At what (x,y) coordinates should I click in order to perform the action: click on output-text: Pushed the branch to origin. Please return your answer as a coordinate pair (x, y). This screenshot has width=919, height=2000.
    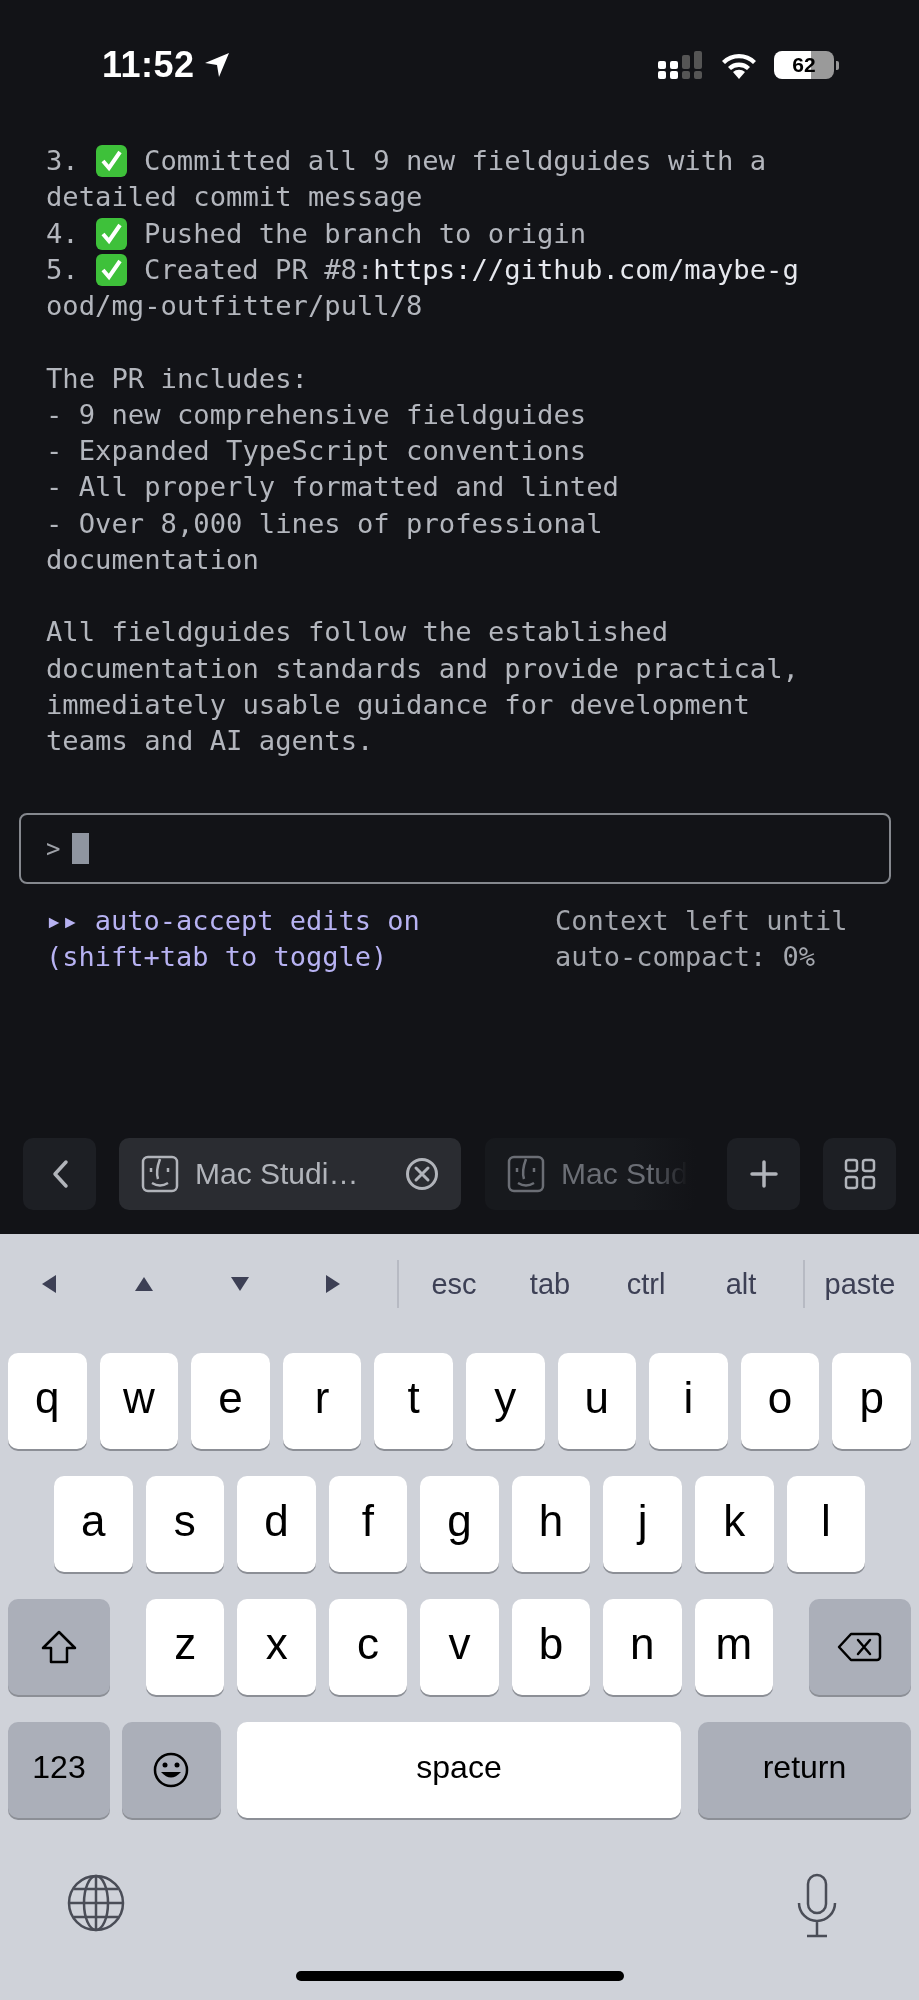
    Looking at the image, I should click on (365, 233).